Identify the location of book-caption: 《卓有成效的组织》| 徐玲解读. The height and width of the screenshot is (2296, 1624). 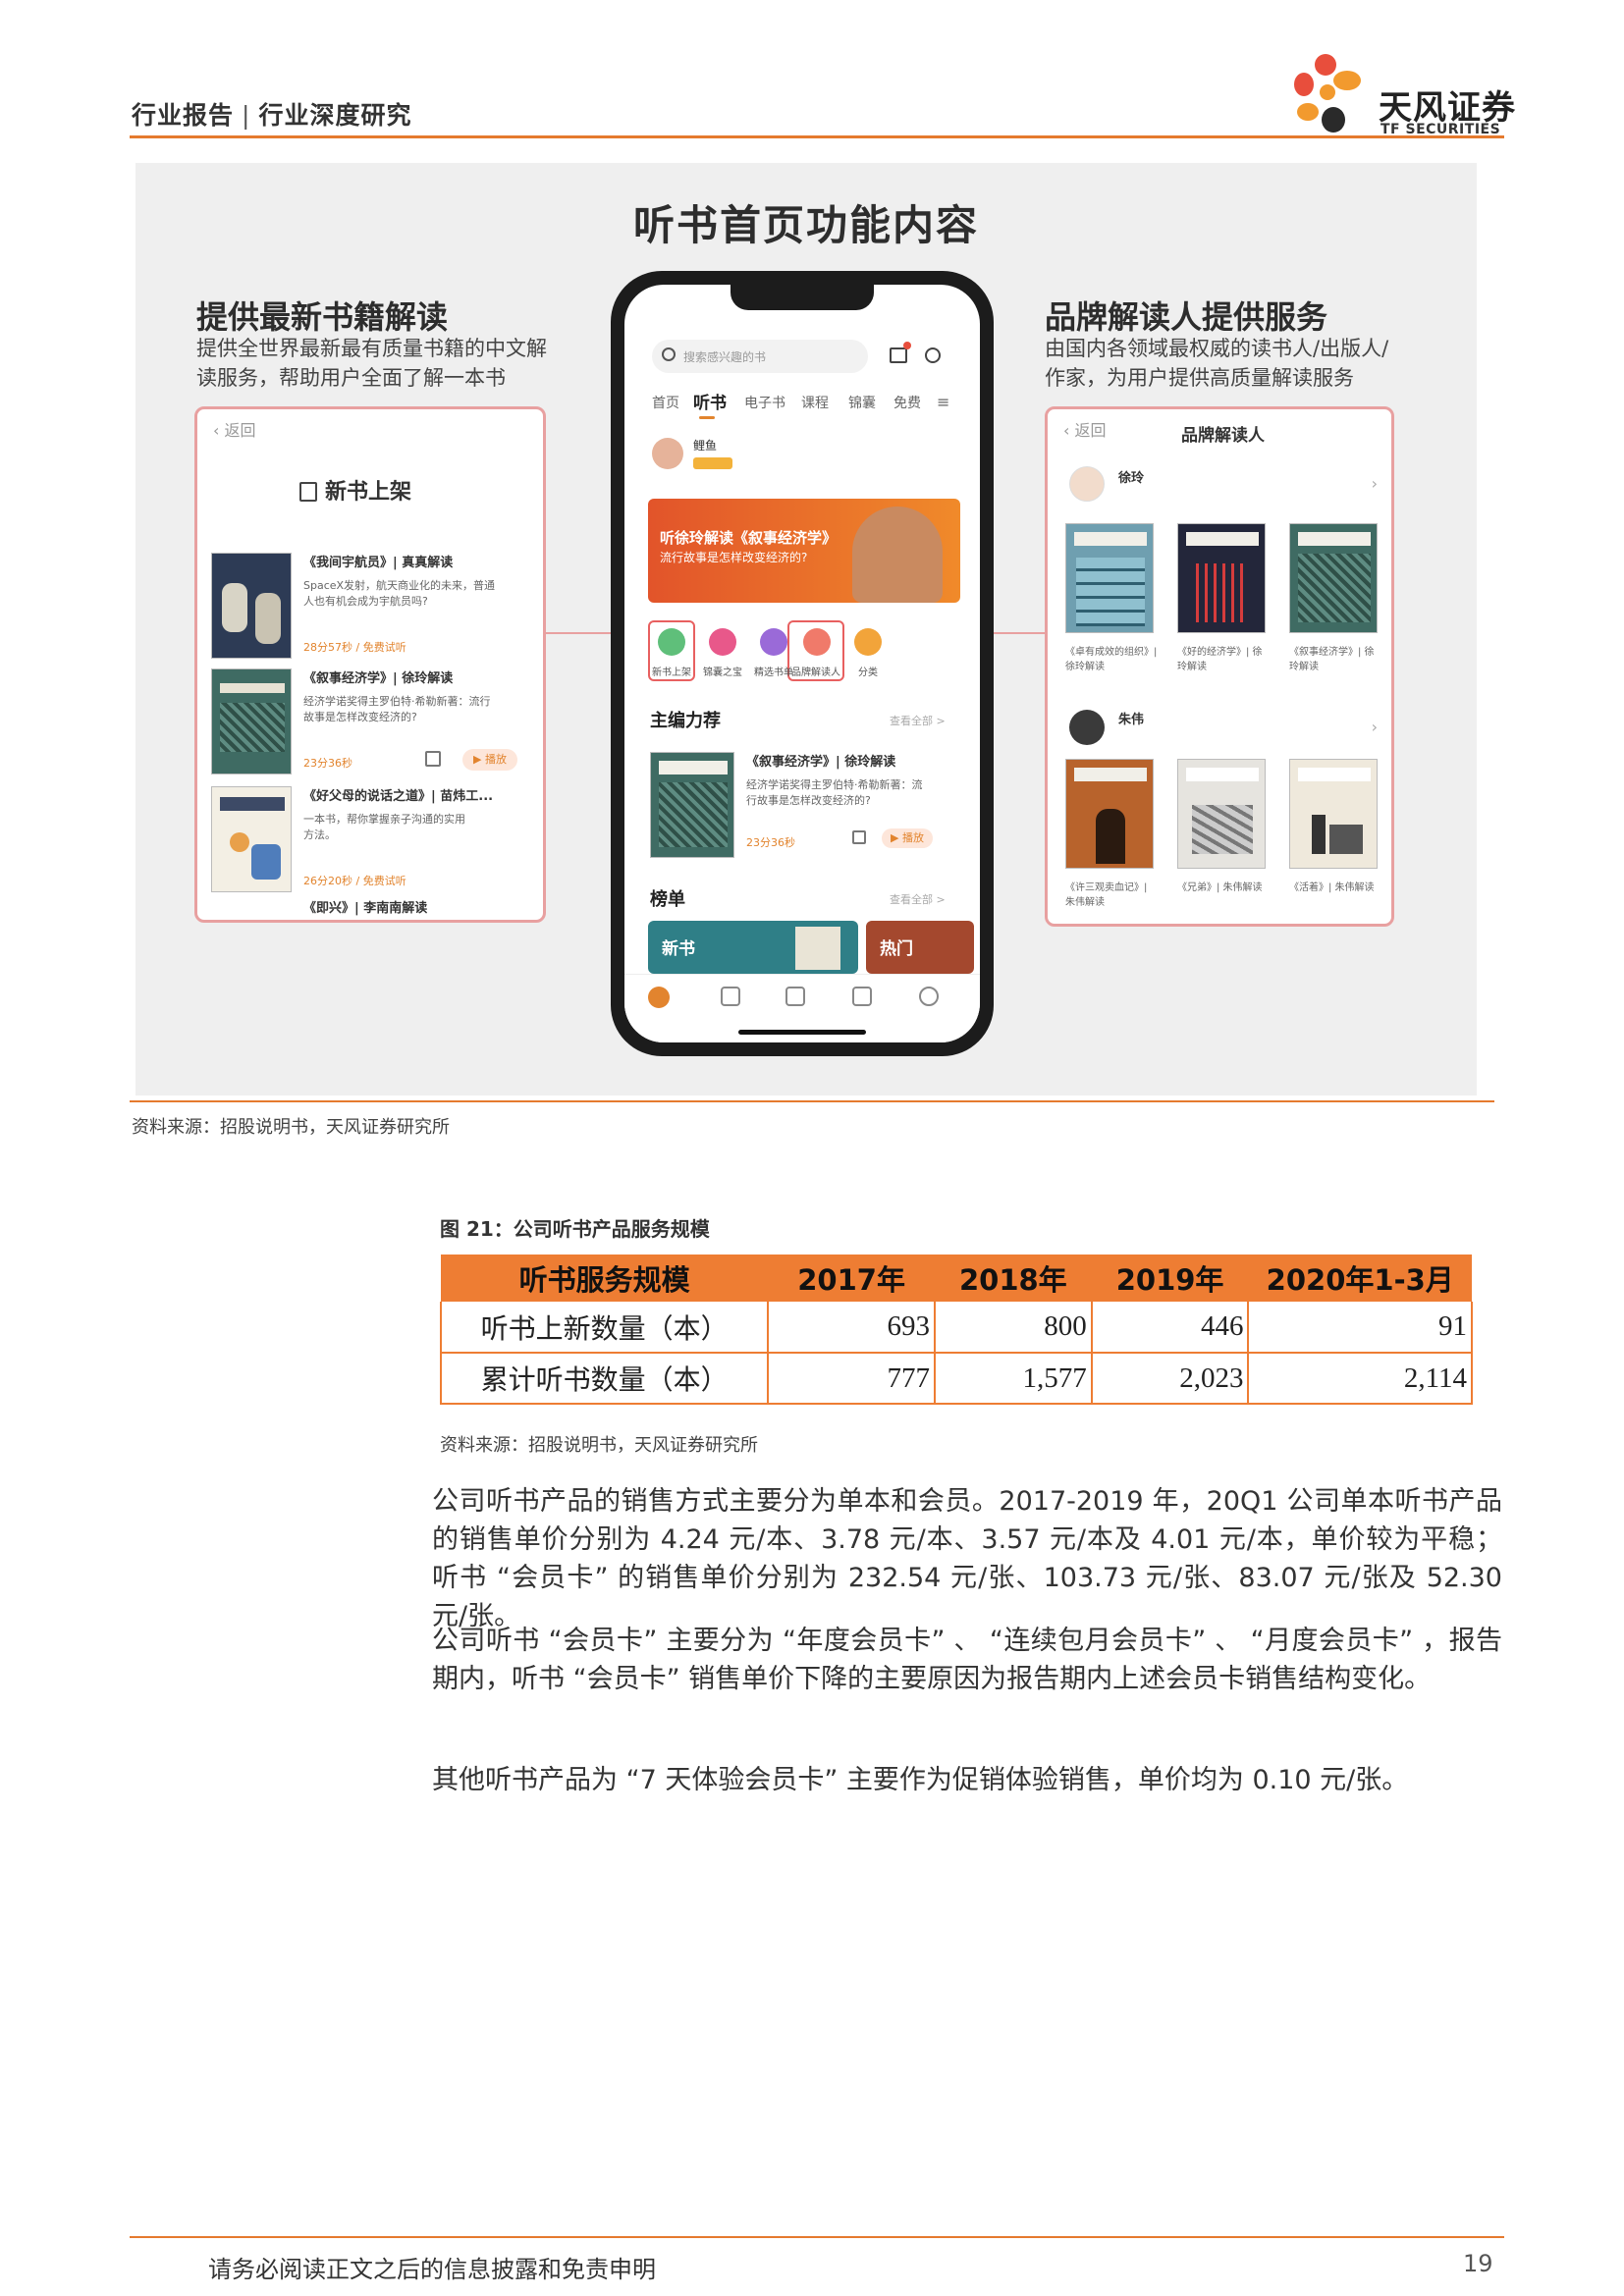
(1112, 659).